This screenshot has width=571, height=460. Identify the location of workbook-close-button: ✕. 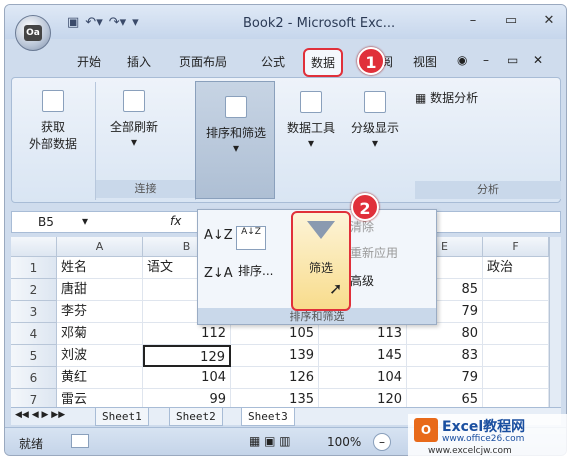
(538, 60).